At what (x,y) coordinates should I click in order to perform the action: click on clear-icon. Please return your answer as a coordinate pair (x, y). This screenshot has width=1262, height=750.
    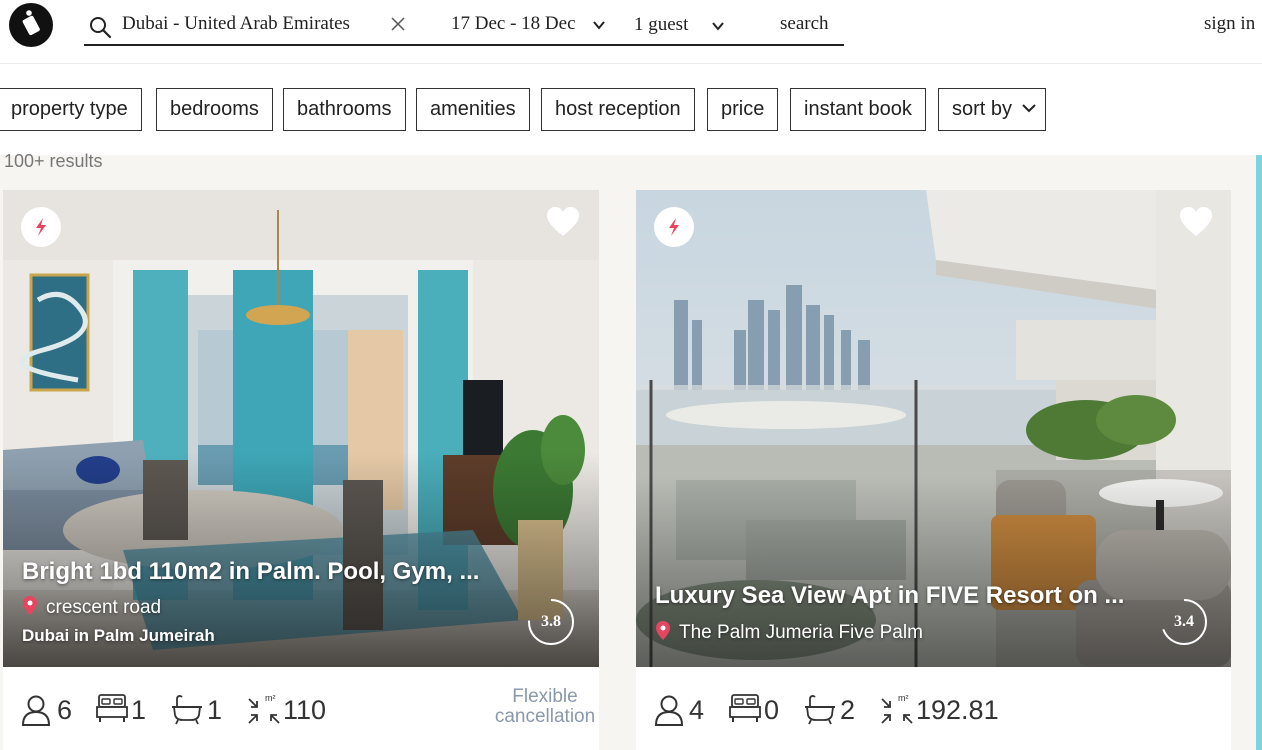
    Looking at the image, I should click on (398, 24).